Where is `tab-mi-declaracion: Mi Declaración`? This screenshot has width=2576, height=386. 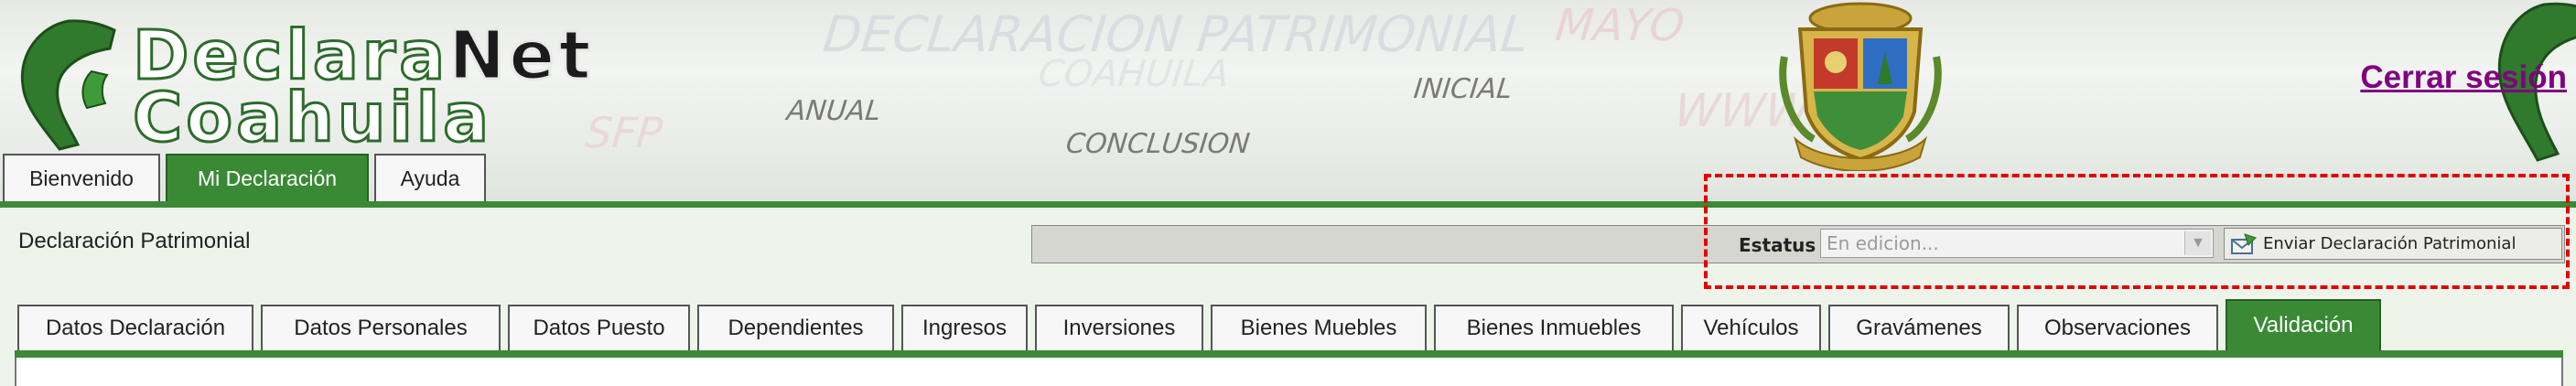
tab-mi-declaracion: Mi Declaración is located at coordinates (267, 178).